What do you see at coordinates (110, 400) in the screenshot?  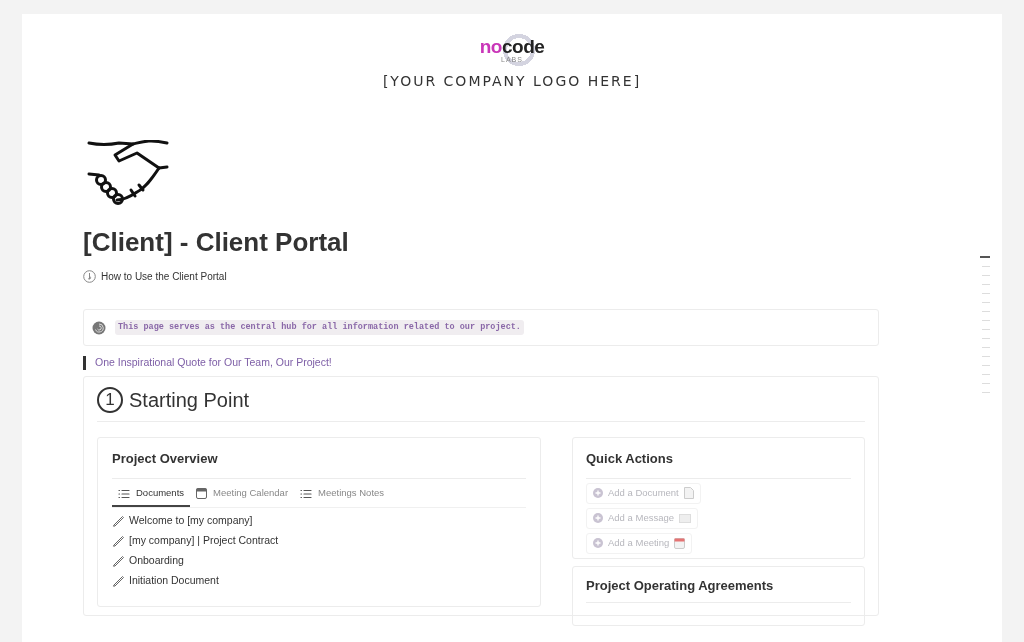 I see `section-number: 1` at bounding box center [110, 400].